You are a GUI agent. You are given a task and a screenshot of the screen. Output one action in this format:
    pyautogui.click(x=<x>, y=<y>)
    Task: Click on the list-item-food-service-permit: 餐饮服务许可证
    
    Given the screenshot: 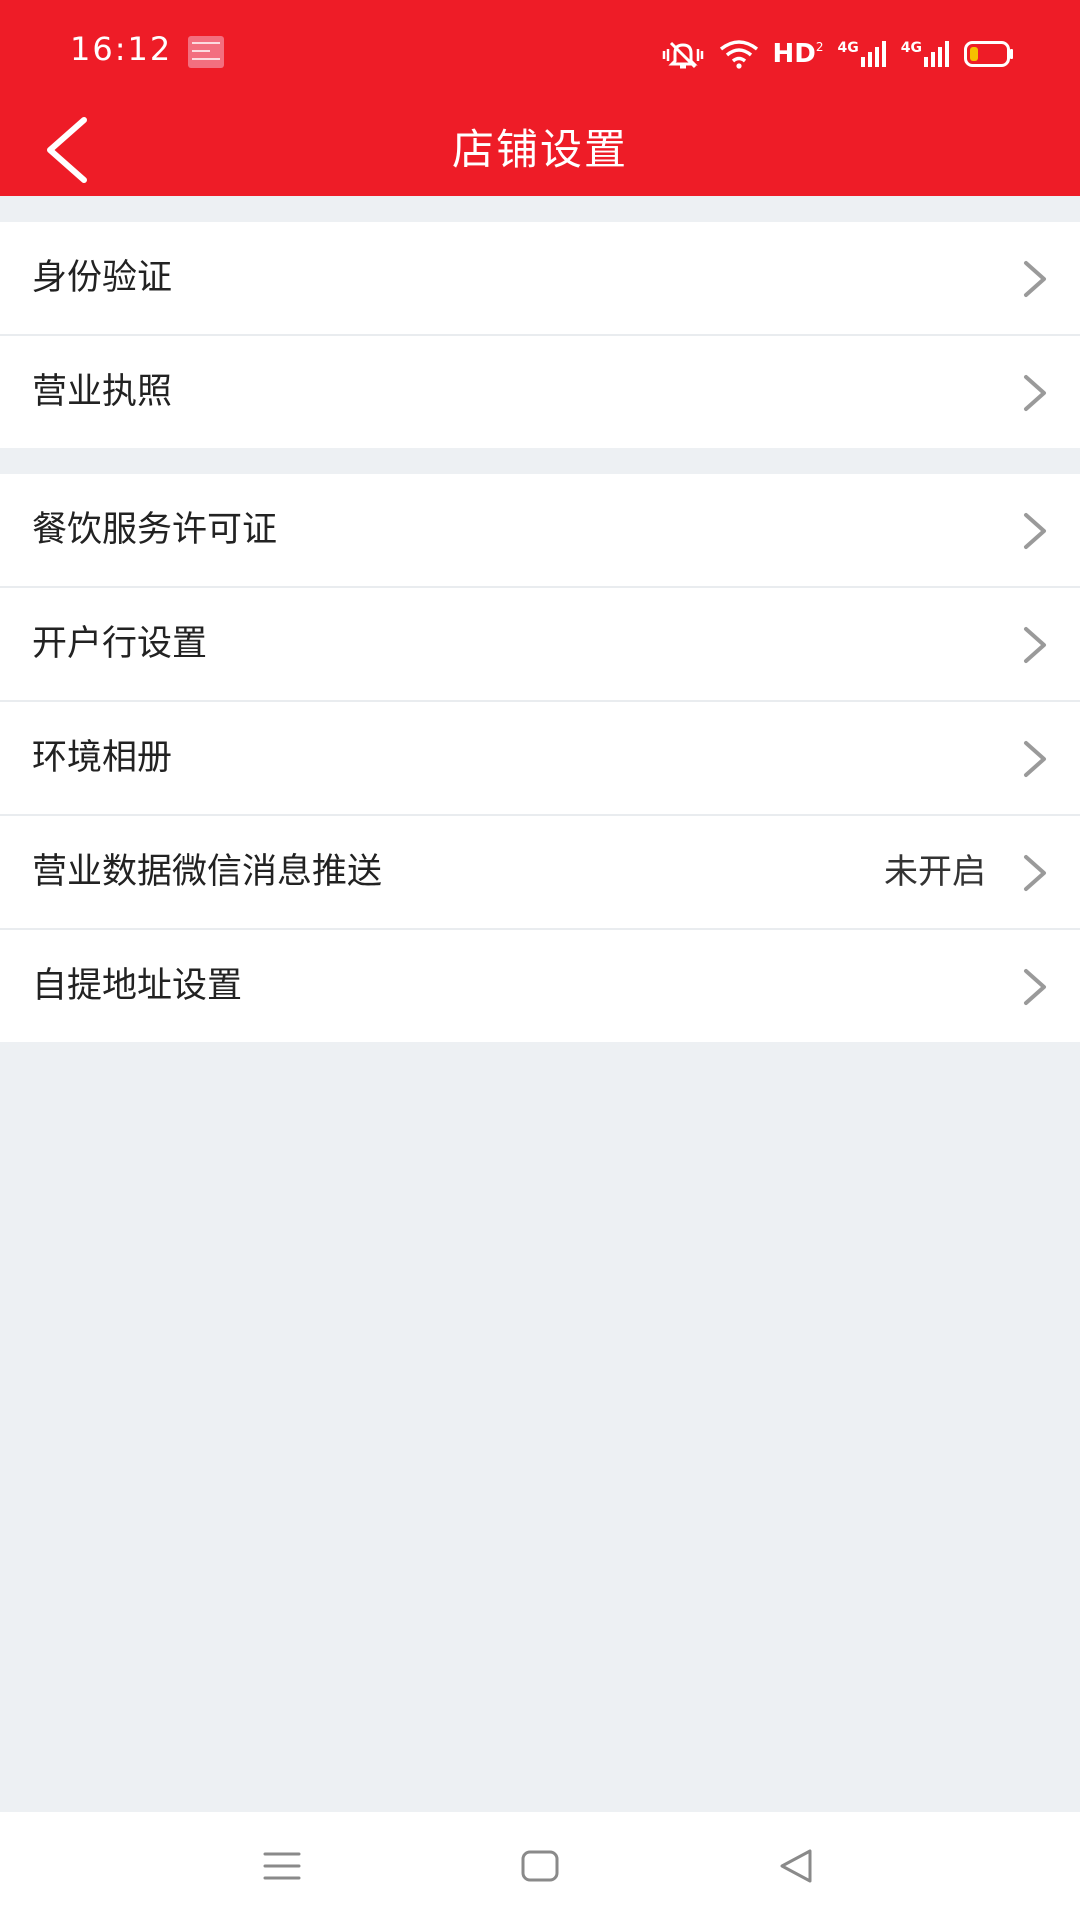 What is the action you would take?
    pyautogui.click(x=540, y=530)
    